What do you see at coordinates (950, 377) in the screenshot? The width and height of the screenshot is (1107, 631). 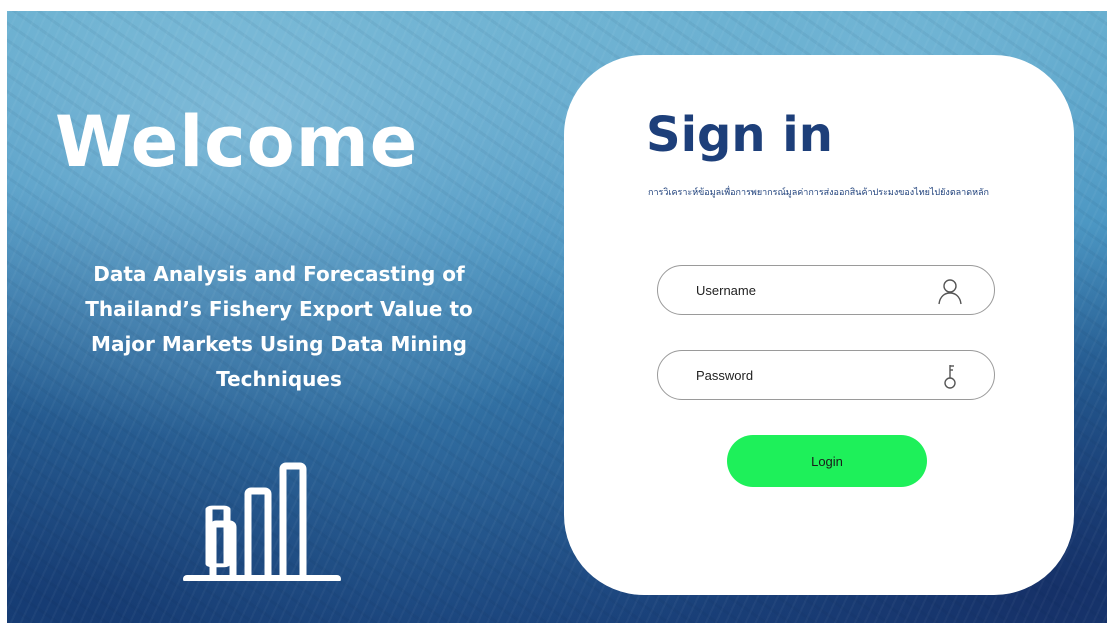 I see `key-icon` at bounding box center [950, 377].